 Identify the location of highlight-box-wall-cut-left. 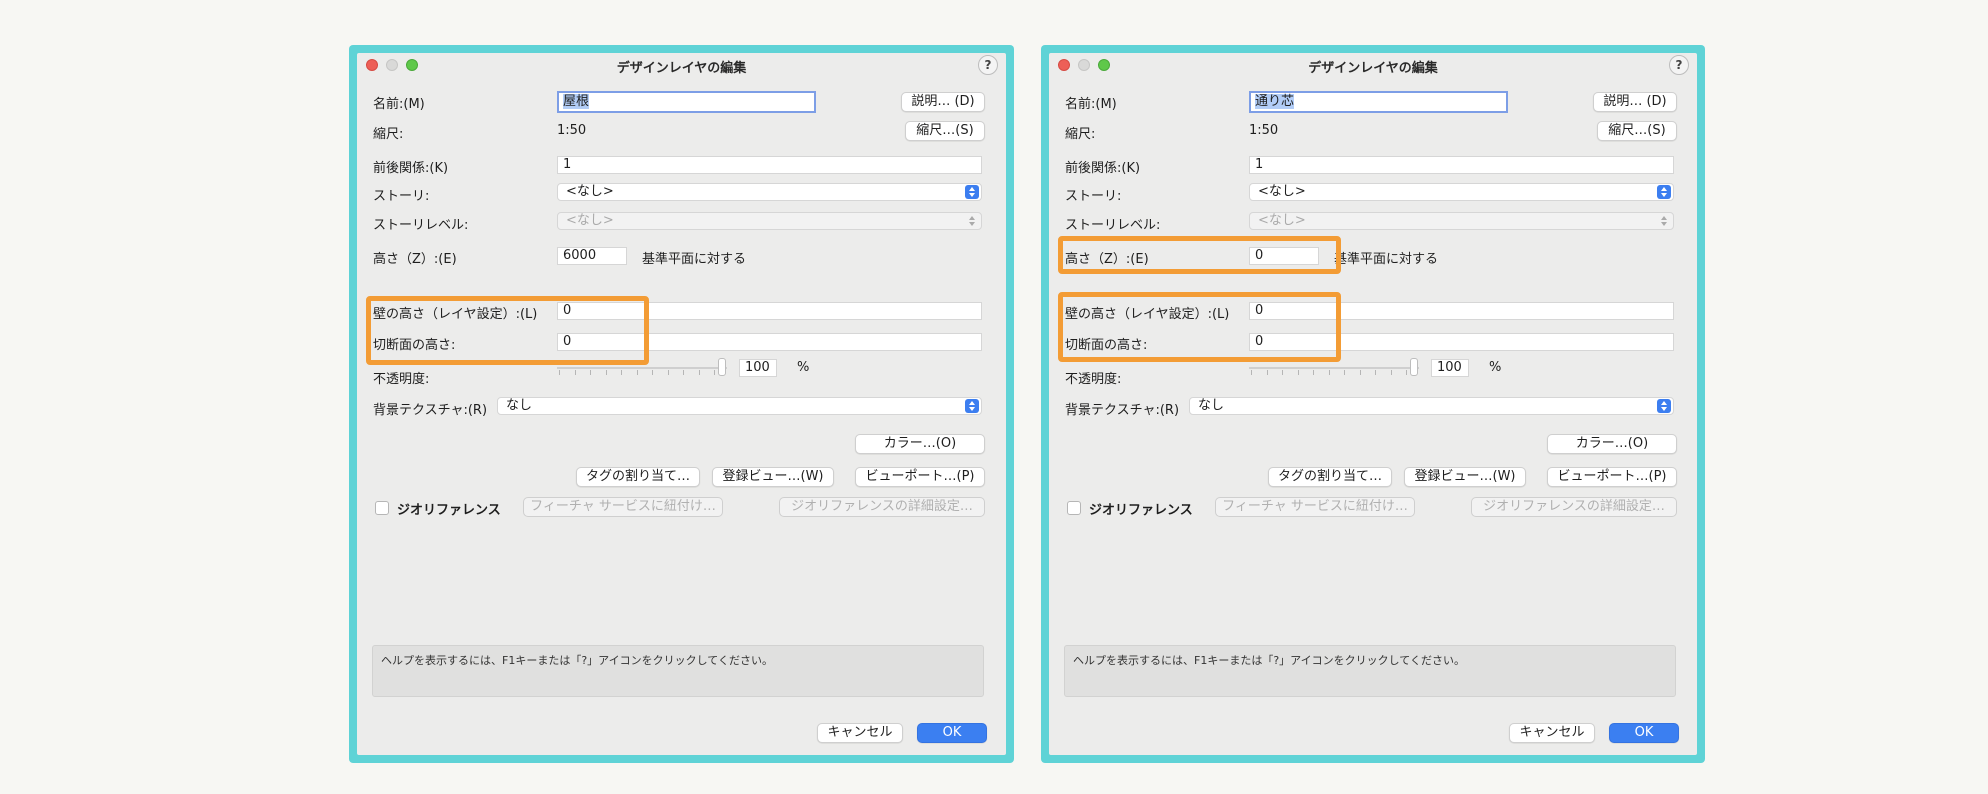
(507, 330).